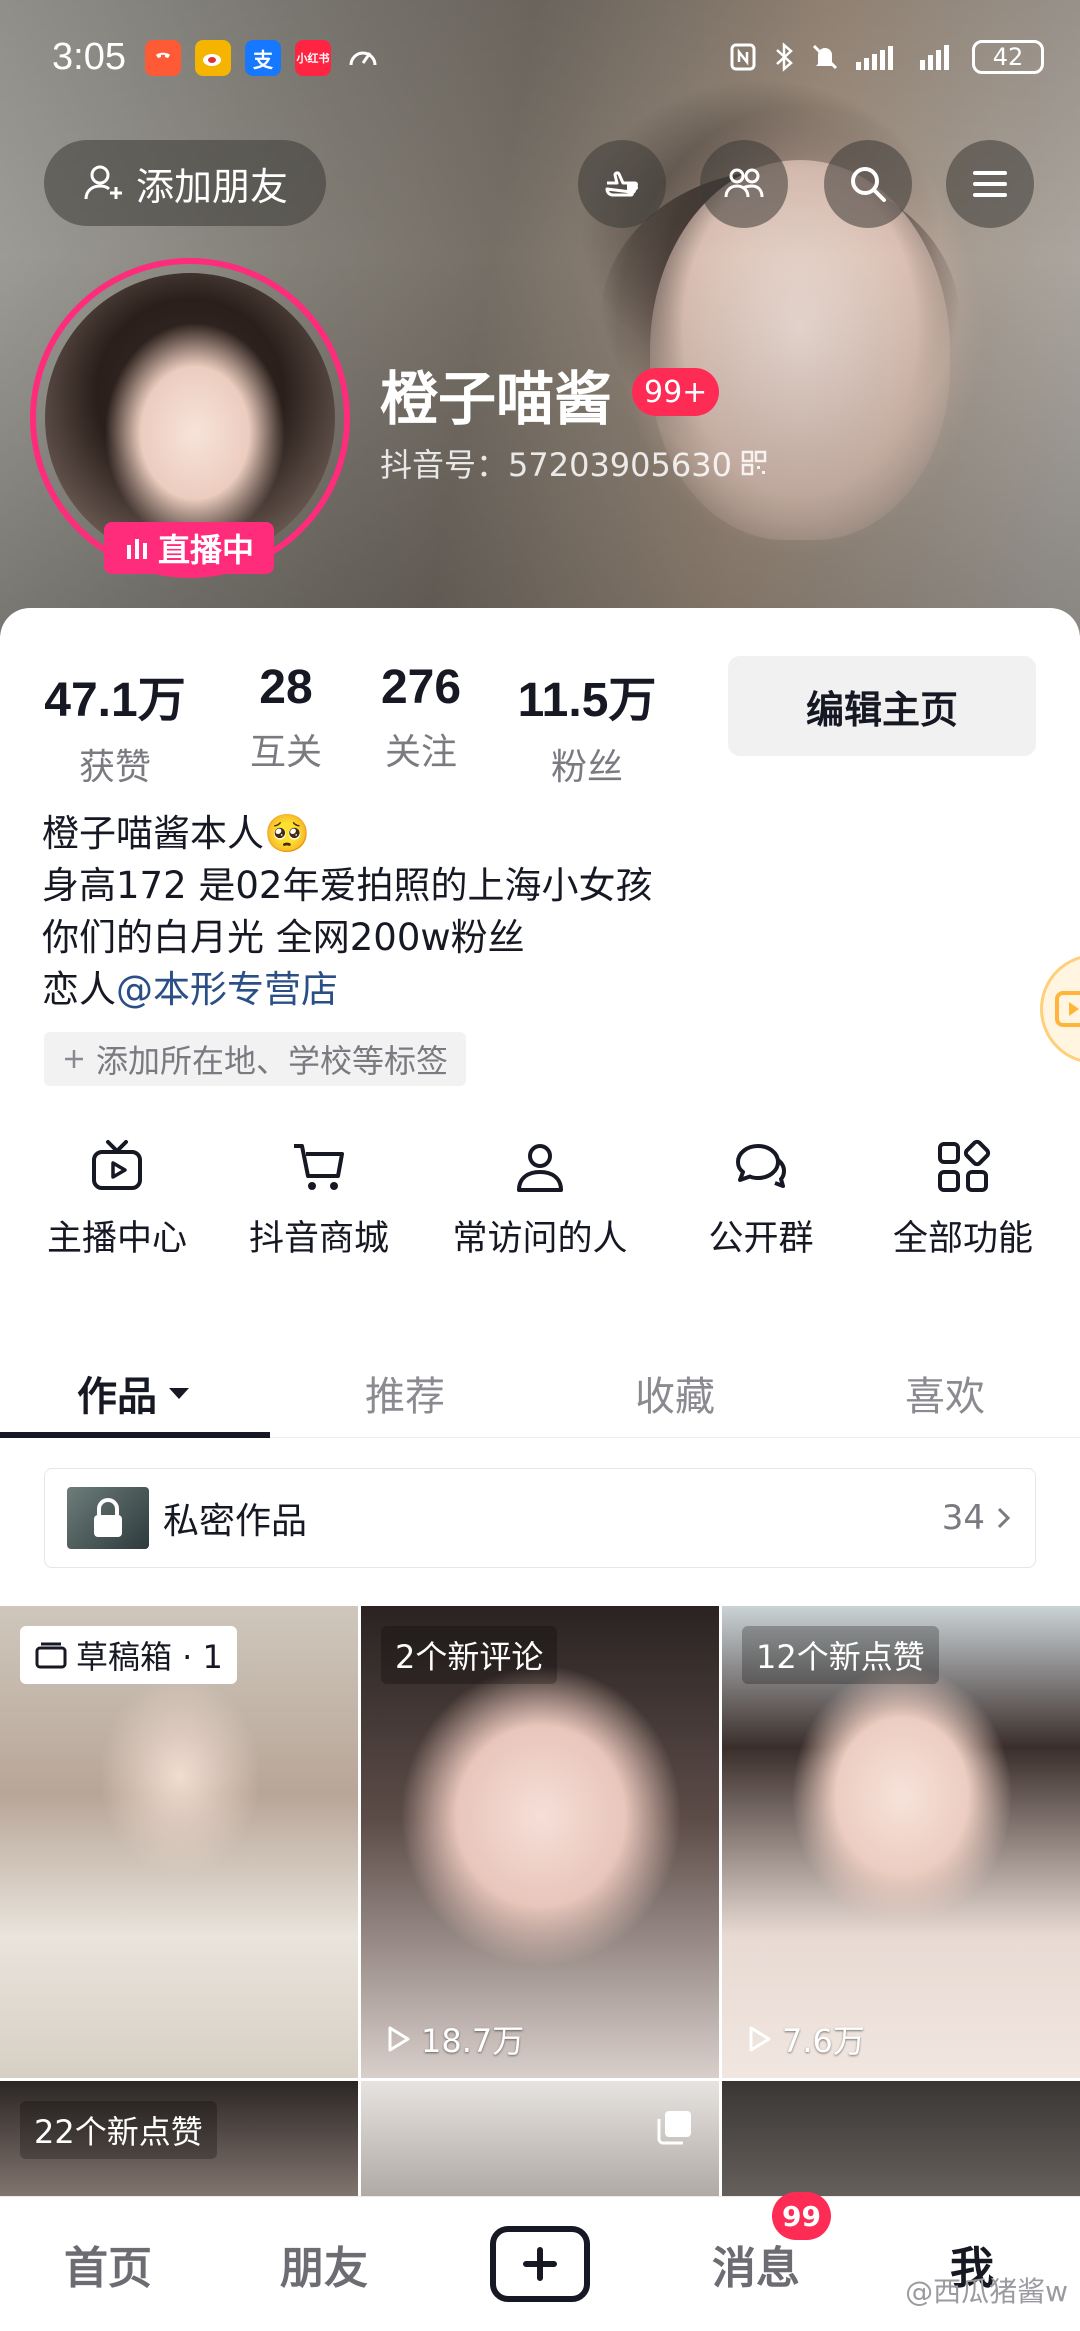 The image size is (1080, 2331). I want to click on stat-label: 粉丝, so click(586, 767).